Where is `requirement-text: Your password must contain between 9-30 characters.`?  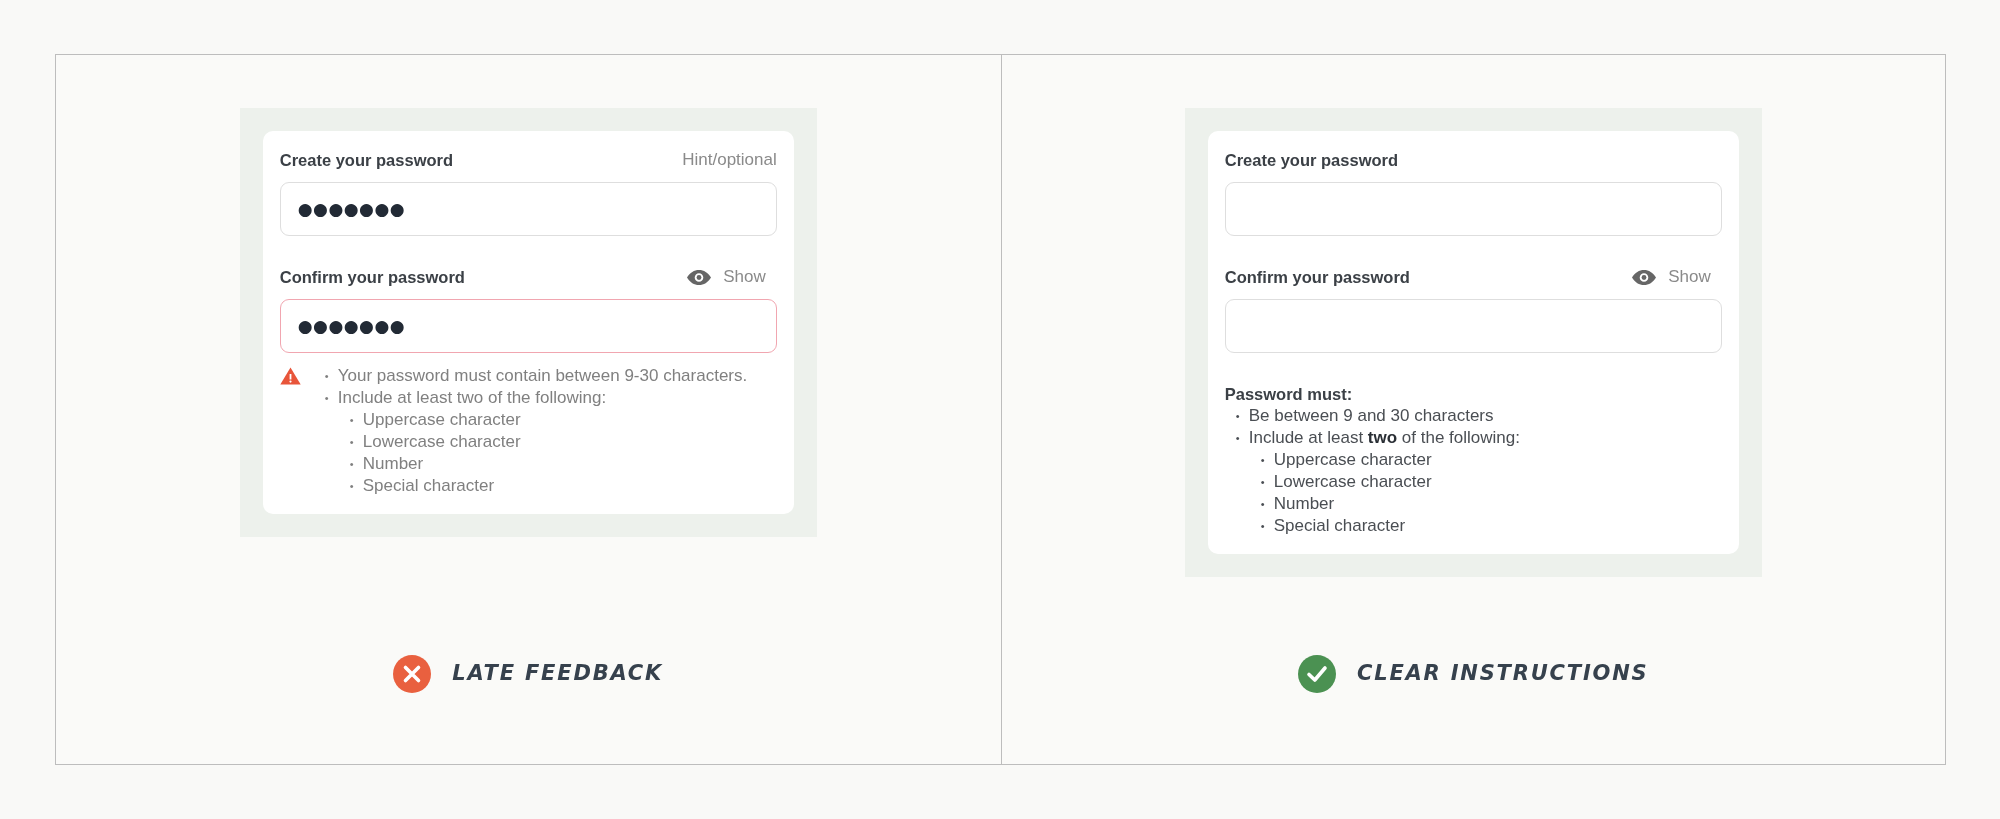
requirement-text: Your password must contain between 9-30 characters. is located at coordinates (542, 376).